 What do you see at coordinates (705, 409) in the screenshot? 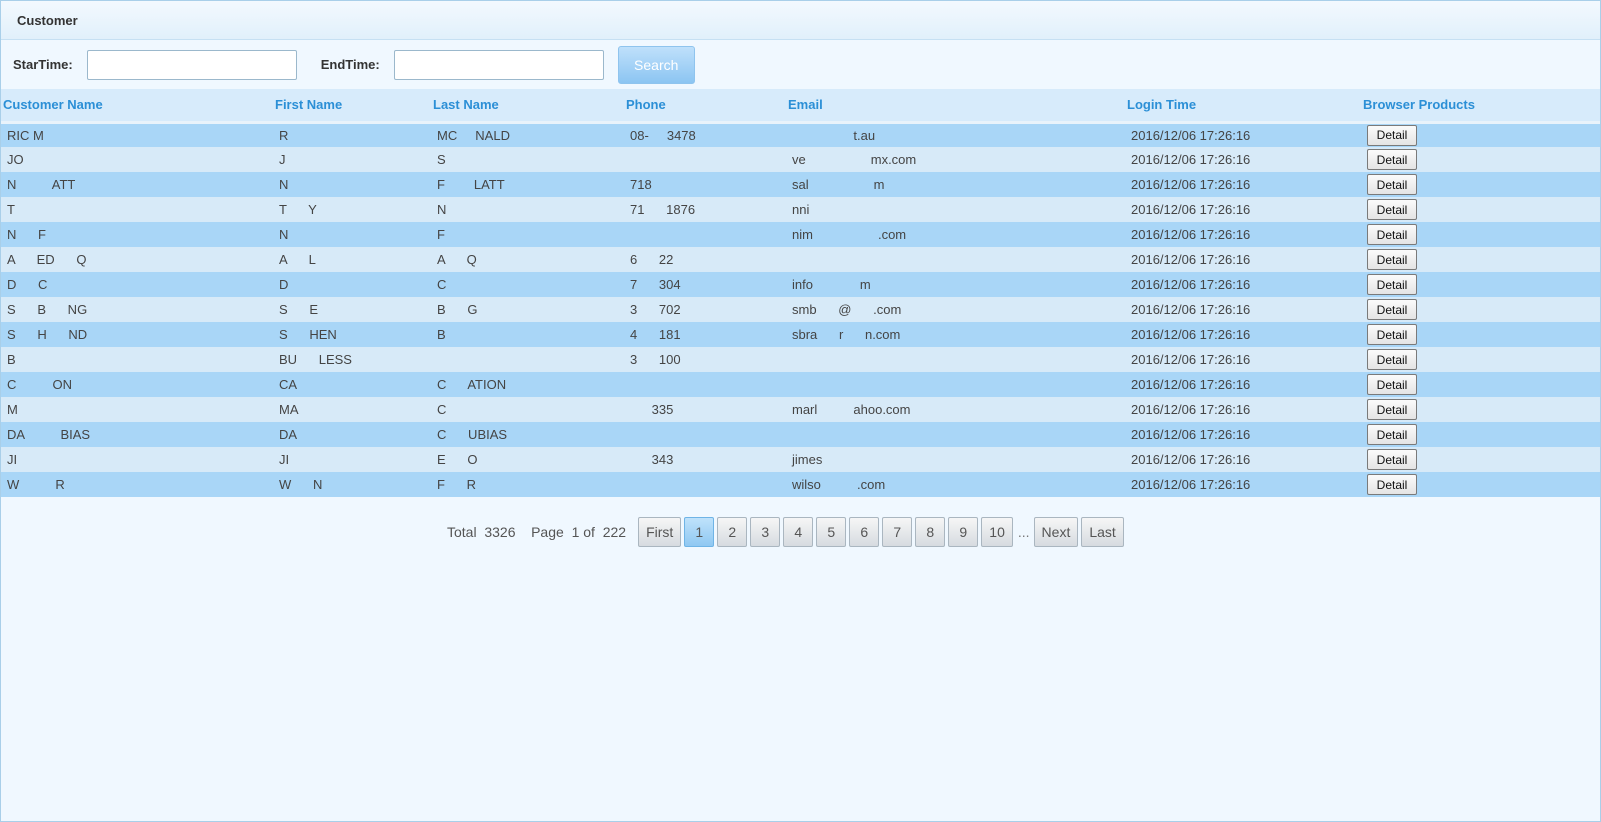
I see `phone-cell: 335` at bounding box center [705, 409].